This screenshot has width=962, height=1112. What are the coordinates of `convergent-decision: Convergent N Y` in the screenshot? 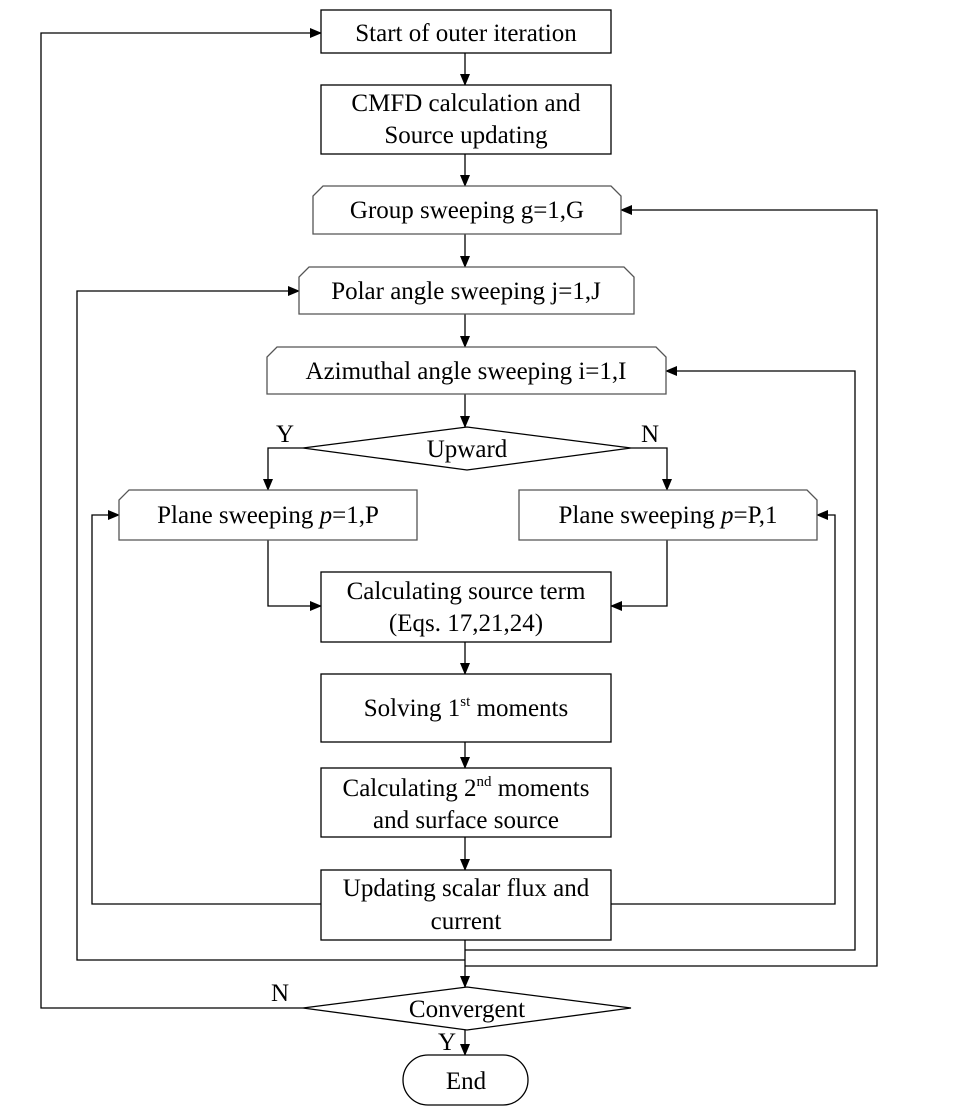 It's located at (451, 1018).